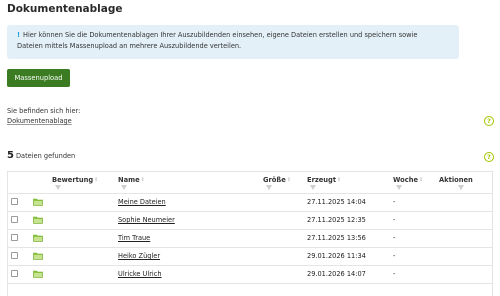  I want to click on column-label-created: Erzeugt, so click(322, 180).